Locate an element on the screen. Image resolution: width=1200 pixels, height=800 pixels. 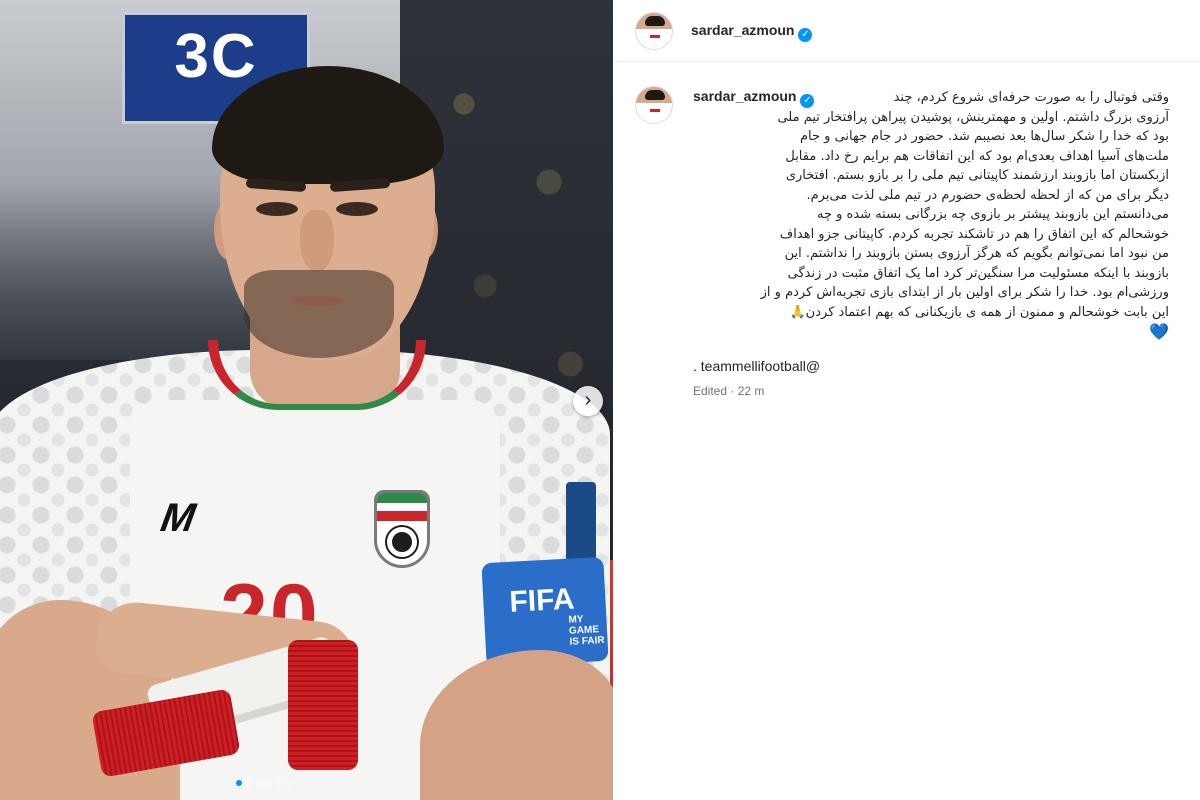
mention-link: . teammellifootball@ is located at coordinates (756, 366).